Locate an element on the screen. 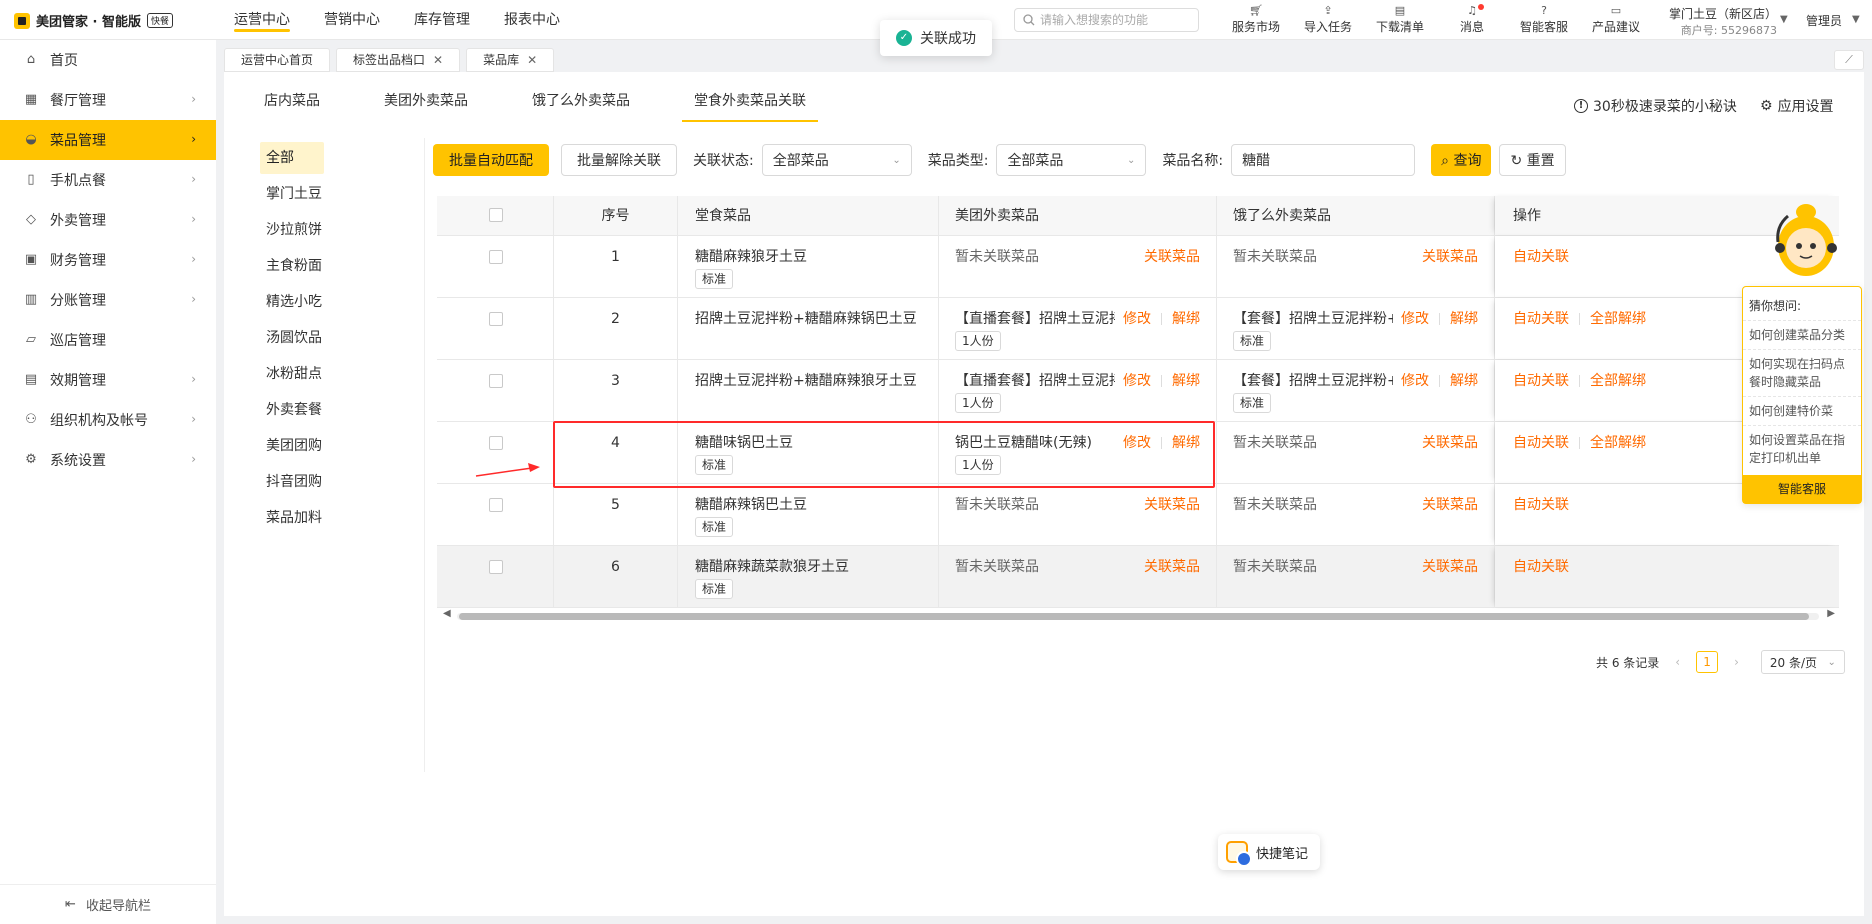 The image size is (1872, 924). category-item: 沙拉煎饼 is located at coordinates (292, 230).